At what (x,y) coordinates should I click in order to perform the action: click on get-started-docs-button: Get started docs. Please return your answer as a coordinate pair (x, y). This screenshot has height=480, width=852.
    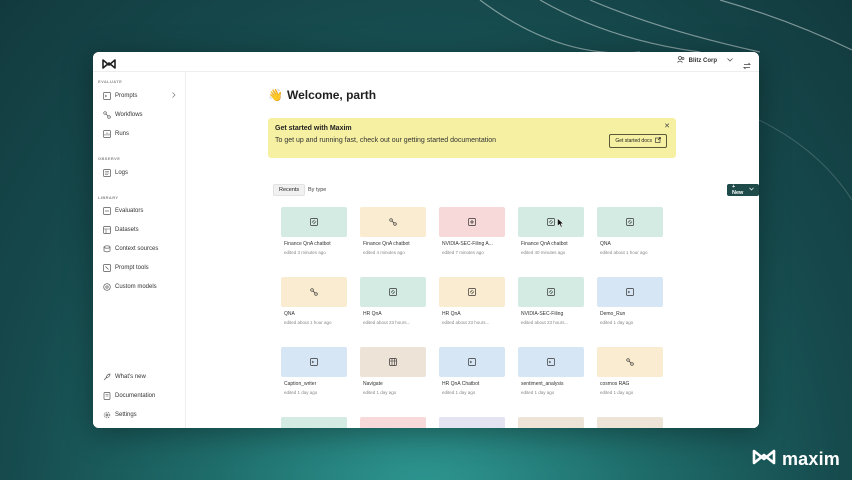
    Looking at the image, I should click on (638, 141).